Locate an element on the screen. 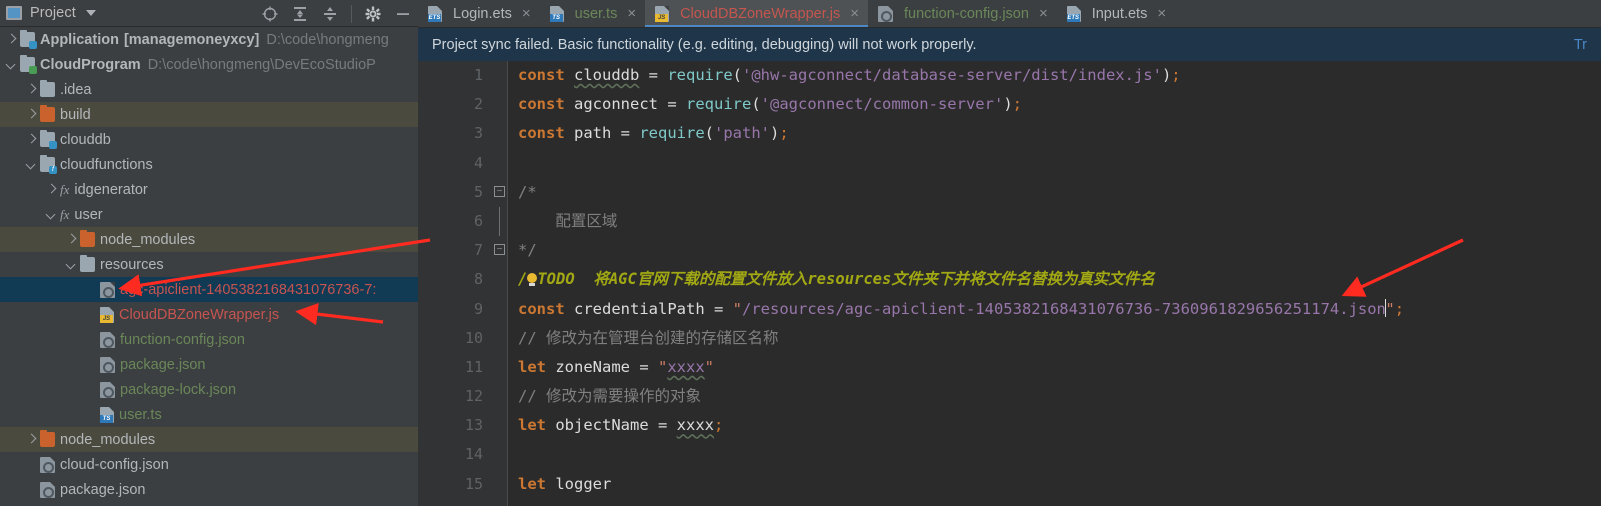 This screenshot has height=506, width=1601. tree-row-label: Application is located at coordinates (79, 39).